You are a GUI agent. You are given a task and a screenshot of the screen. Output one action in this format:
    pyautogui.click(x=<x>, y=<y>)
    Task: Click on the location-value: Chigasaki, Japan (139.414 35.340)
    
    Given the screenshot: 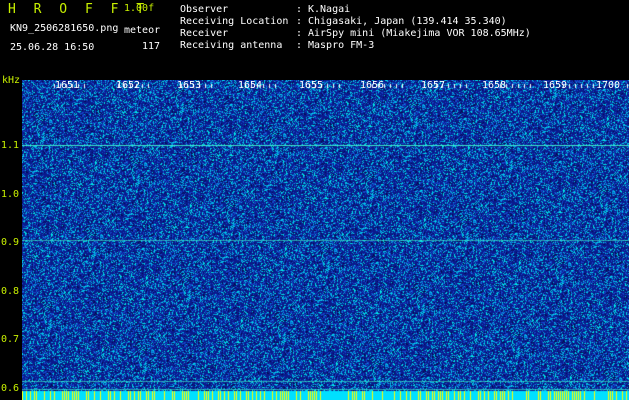 What is the action you would take?
    pyautogui.click(x=407, y=21)
    